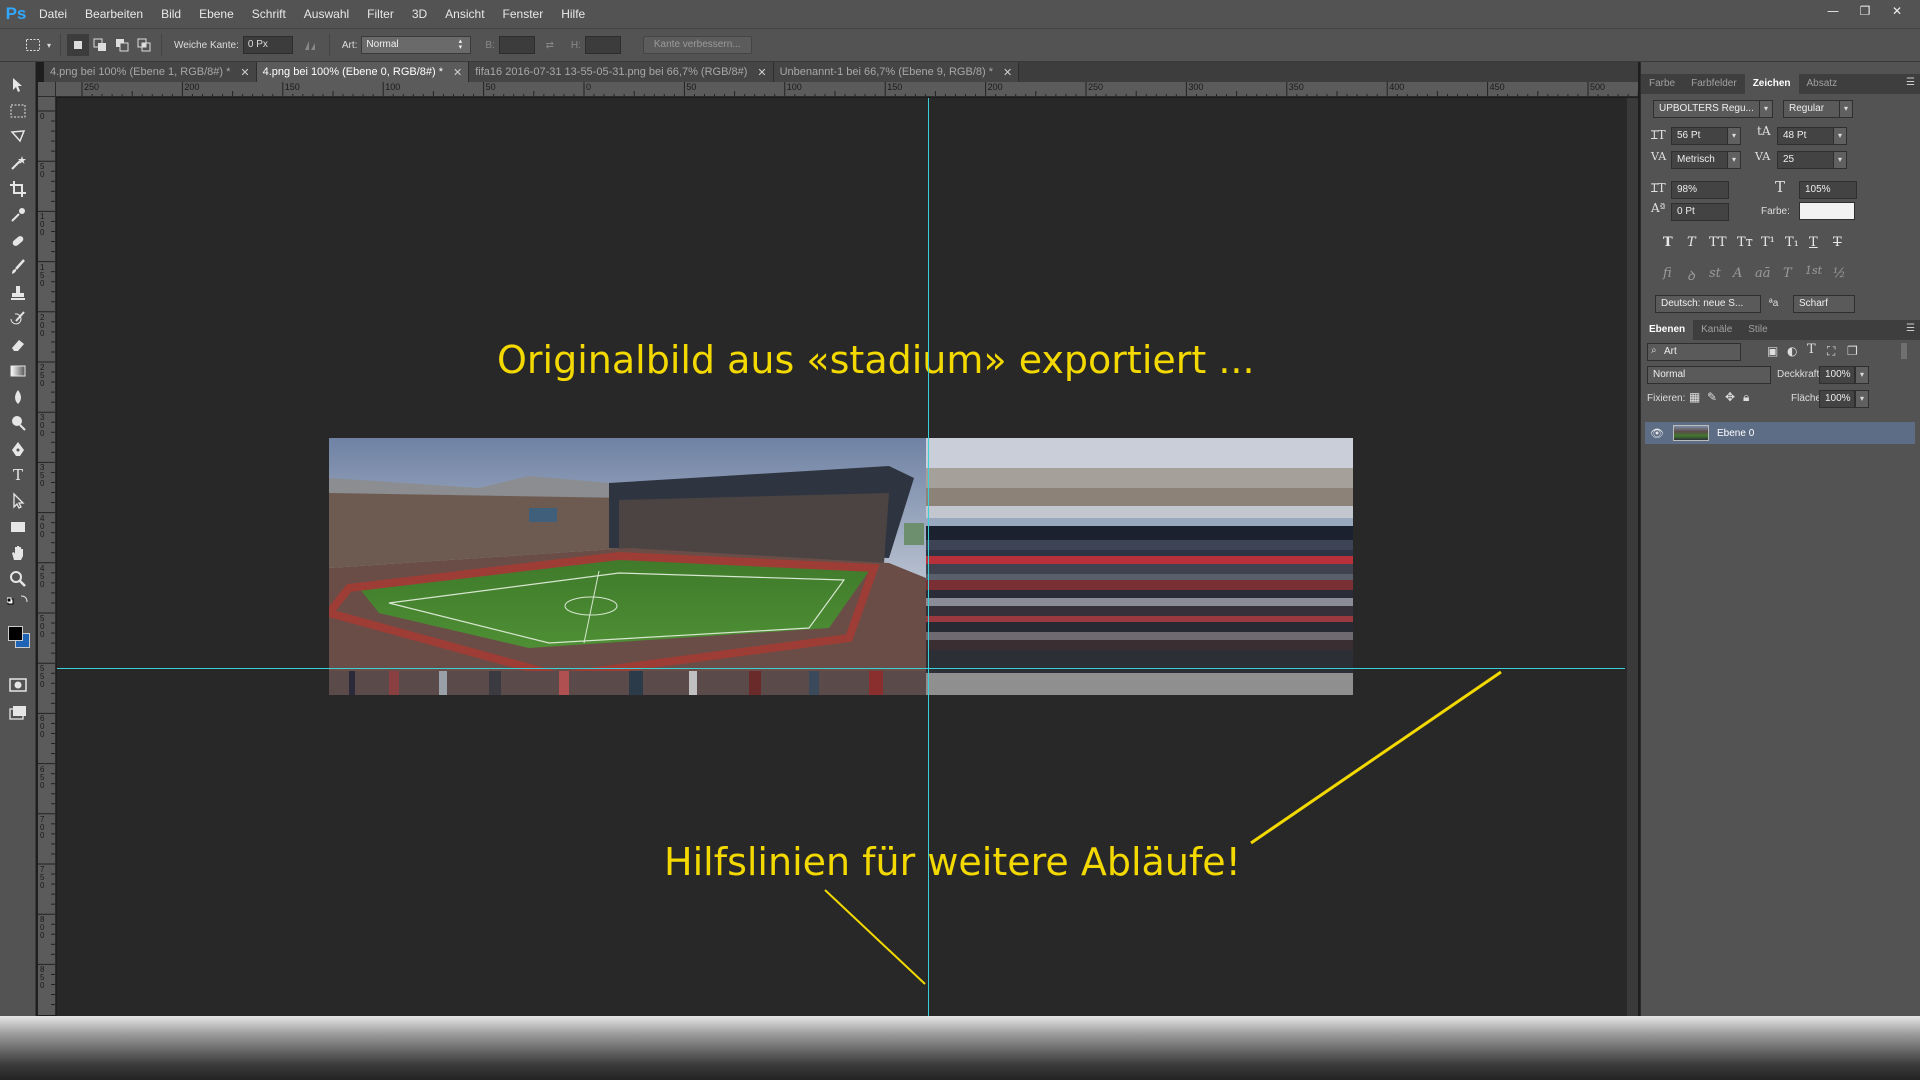 The image size is (1920, 1080). I want to click on old-style-icon: ꝺ, so click(1691, 275).